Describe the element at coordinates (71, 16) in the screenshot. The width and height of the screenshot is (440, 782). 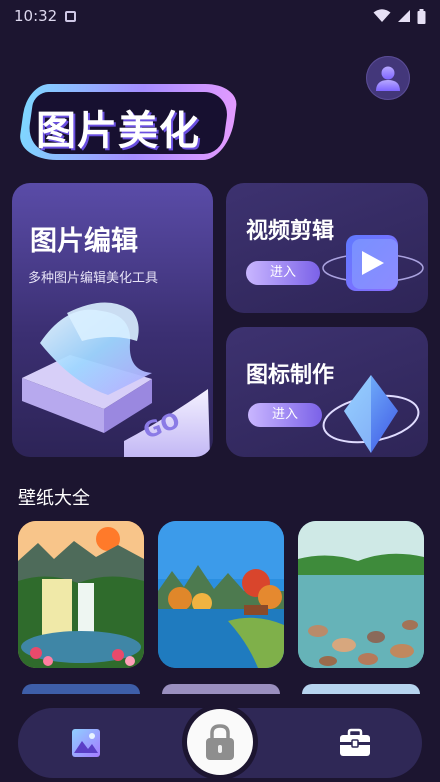
I see `notification-icon` at that location.